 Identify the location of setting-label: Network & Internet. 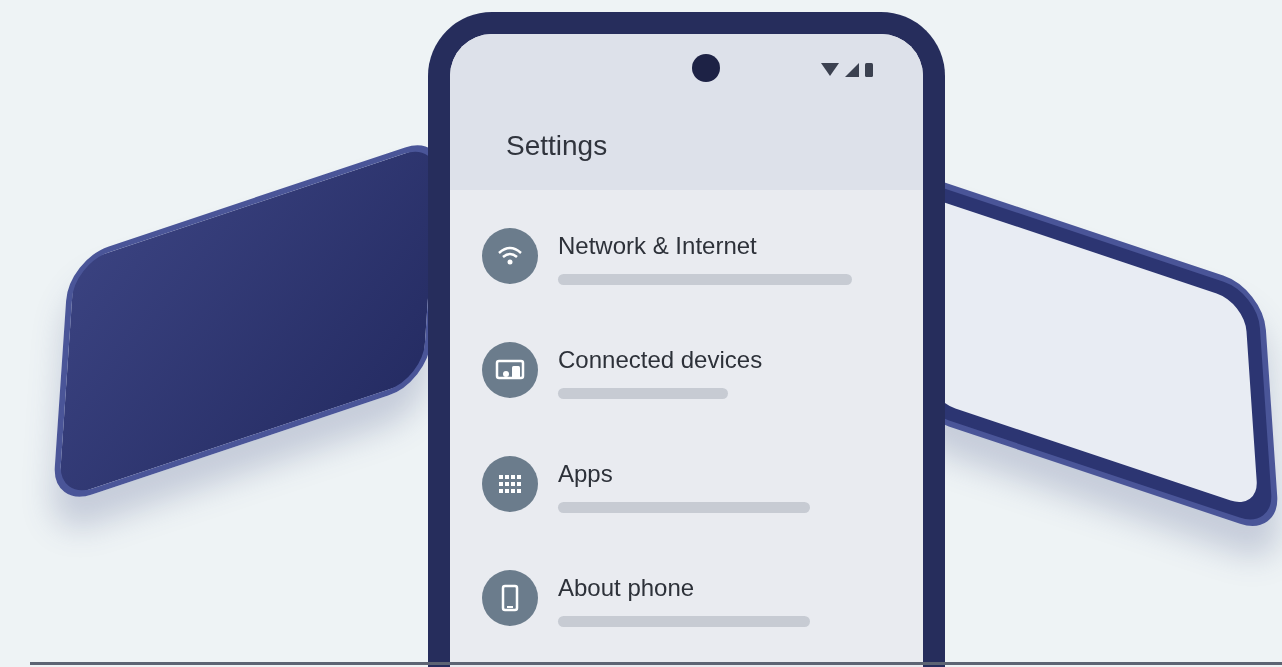
(657, 245).